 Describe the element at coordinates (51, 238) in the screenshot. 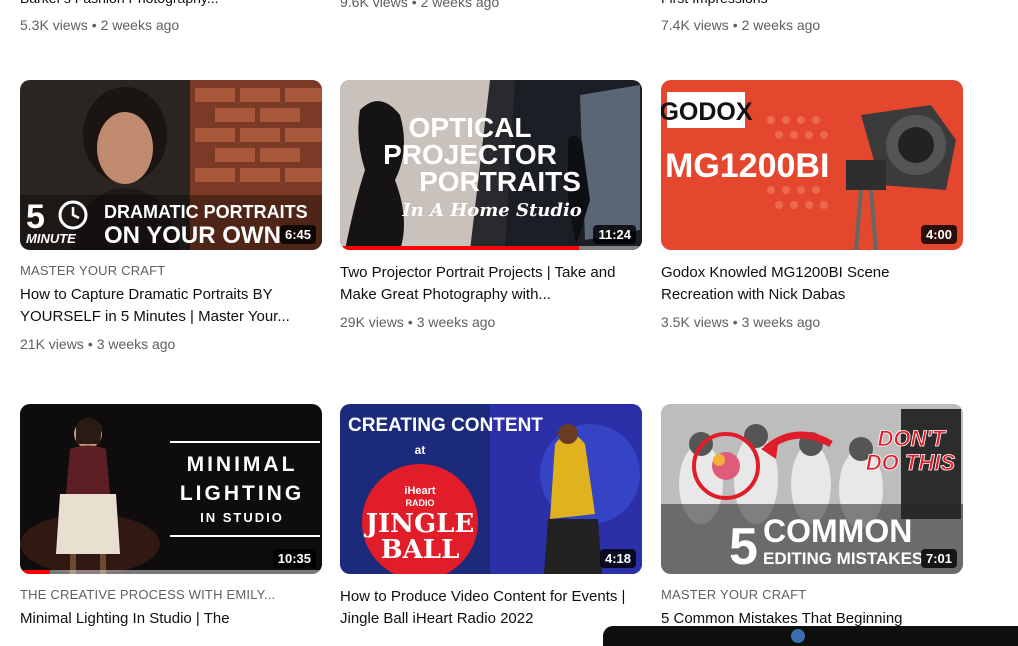

I see `svg-text: MINUTE` at that location.